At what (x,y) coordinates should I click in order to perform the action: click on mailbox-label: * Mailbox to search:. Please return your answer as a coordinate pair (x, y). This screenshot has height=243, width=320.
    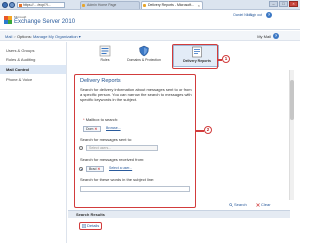
    Looking at the image, I should click on (100, 119).